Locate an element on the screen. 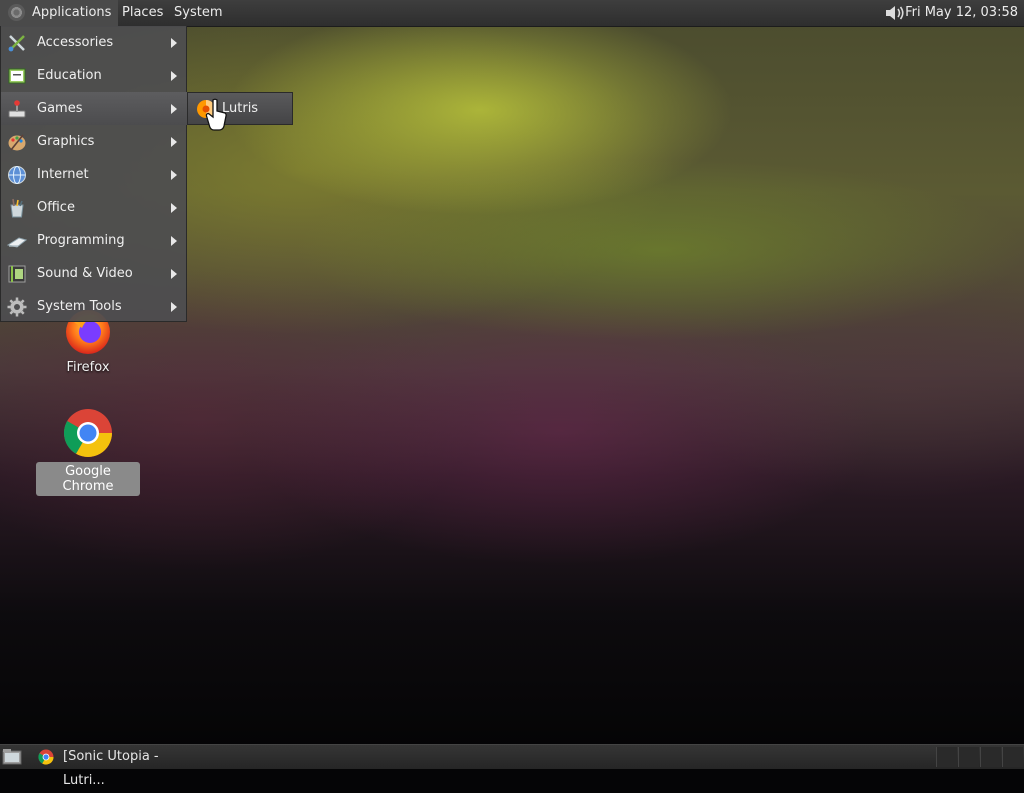 This screenshot has height=793, width=1024. menu-item-system-tools: System Tools is located at coordinates (94, 306).